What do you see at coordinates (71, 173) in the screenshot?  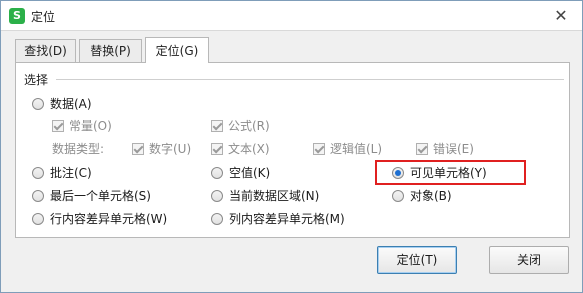 I see `radio-comments-label: 批注(C)` at bounding box center [71, 173].